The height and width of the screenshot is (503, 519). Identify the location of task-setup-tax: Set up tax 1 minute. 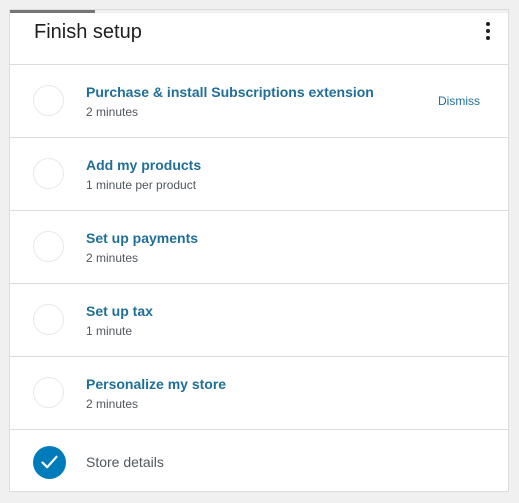
(259, 320).